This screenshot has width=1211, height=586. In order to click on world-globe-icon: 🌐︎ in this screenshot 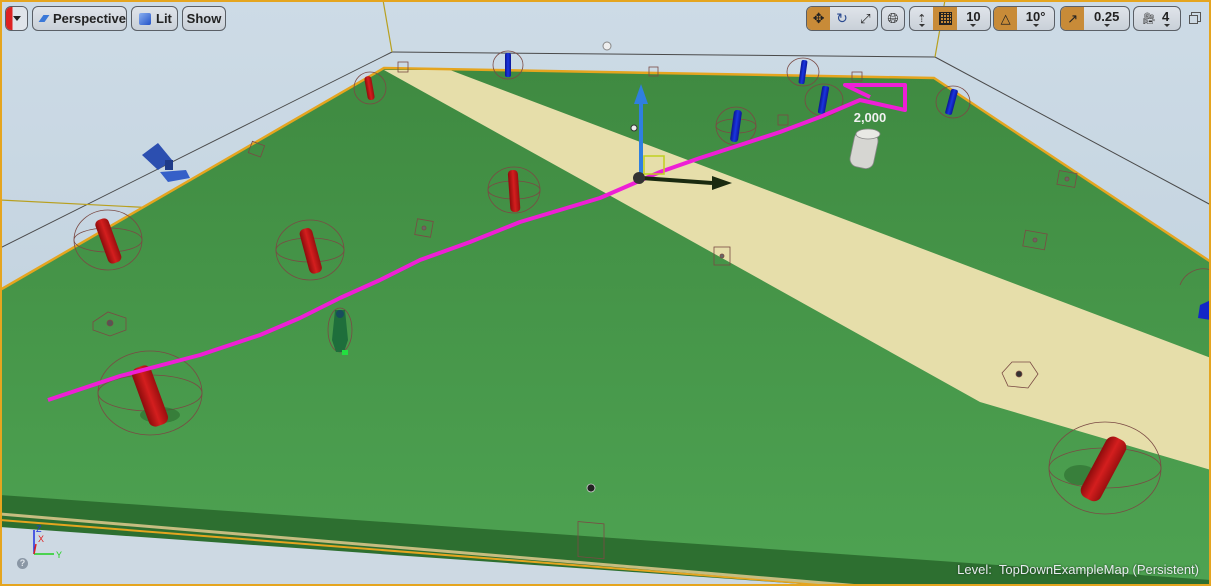, I will do `click(893, 18)`.